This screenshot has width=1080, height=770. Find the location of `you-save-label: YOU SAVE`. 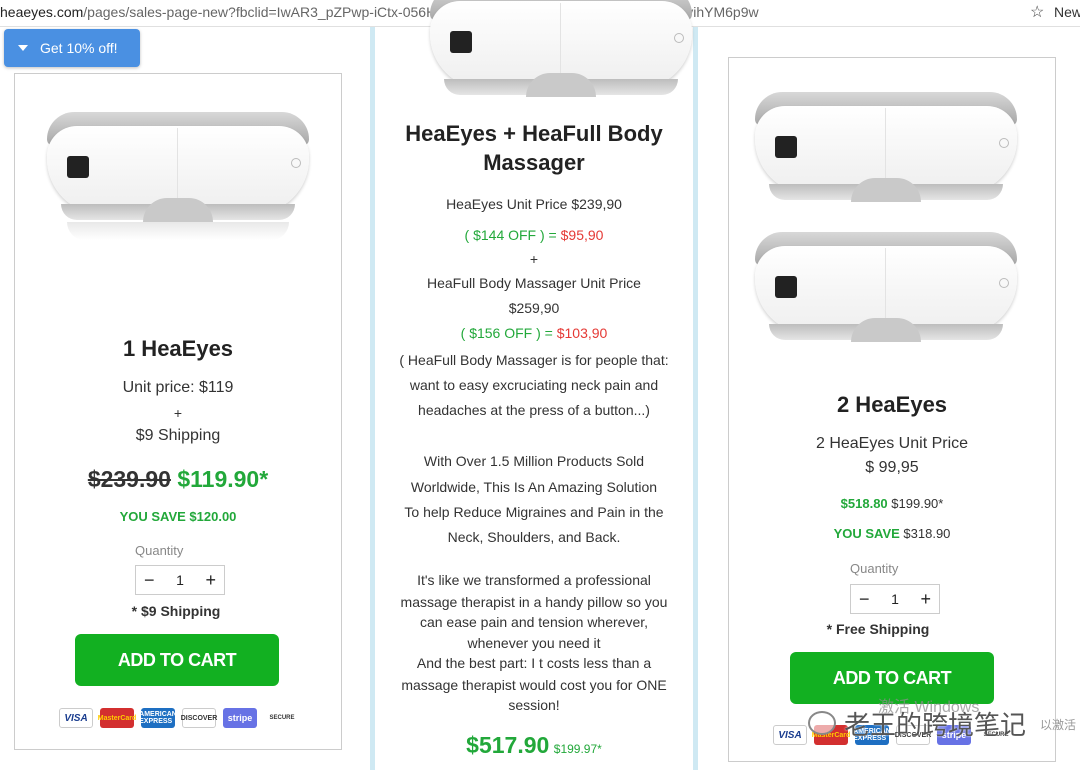

you-save-label: YOU SAVE is located at coordinates (866, 533).